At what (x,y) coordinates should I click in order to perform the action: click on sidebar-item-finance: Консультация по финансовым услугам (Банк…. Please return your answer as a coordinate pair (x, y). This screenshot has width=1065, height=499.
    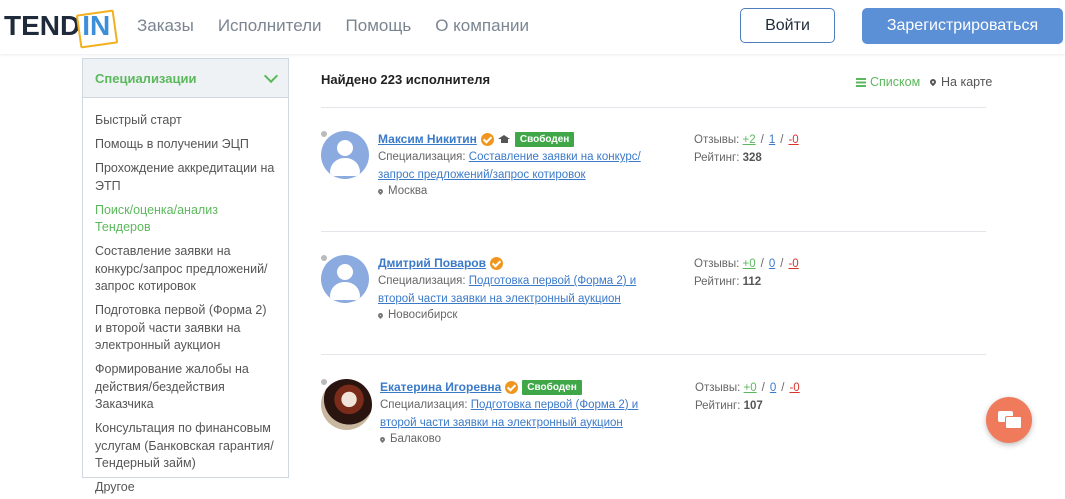
    Looking at the image, I should click on (185, 446).